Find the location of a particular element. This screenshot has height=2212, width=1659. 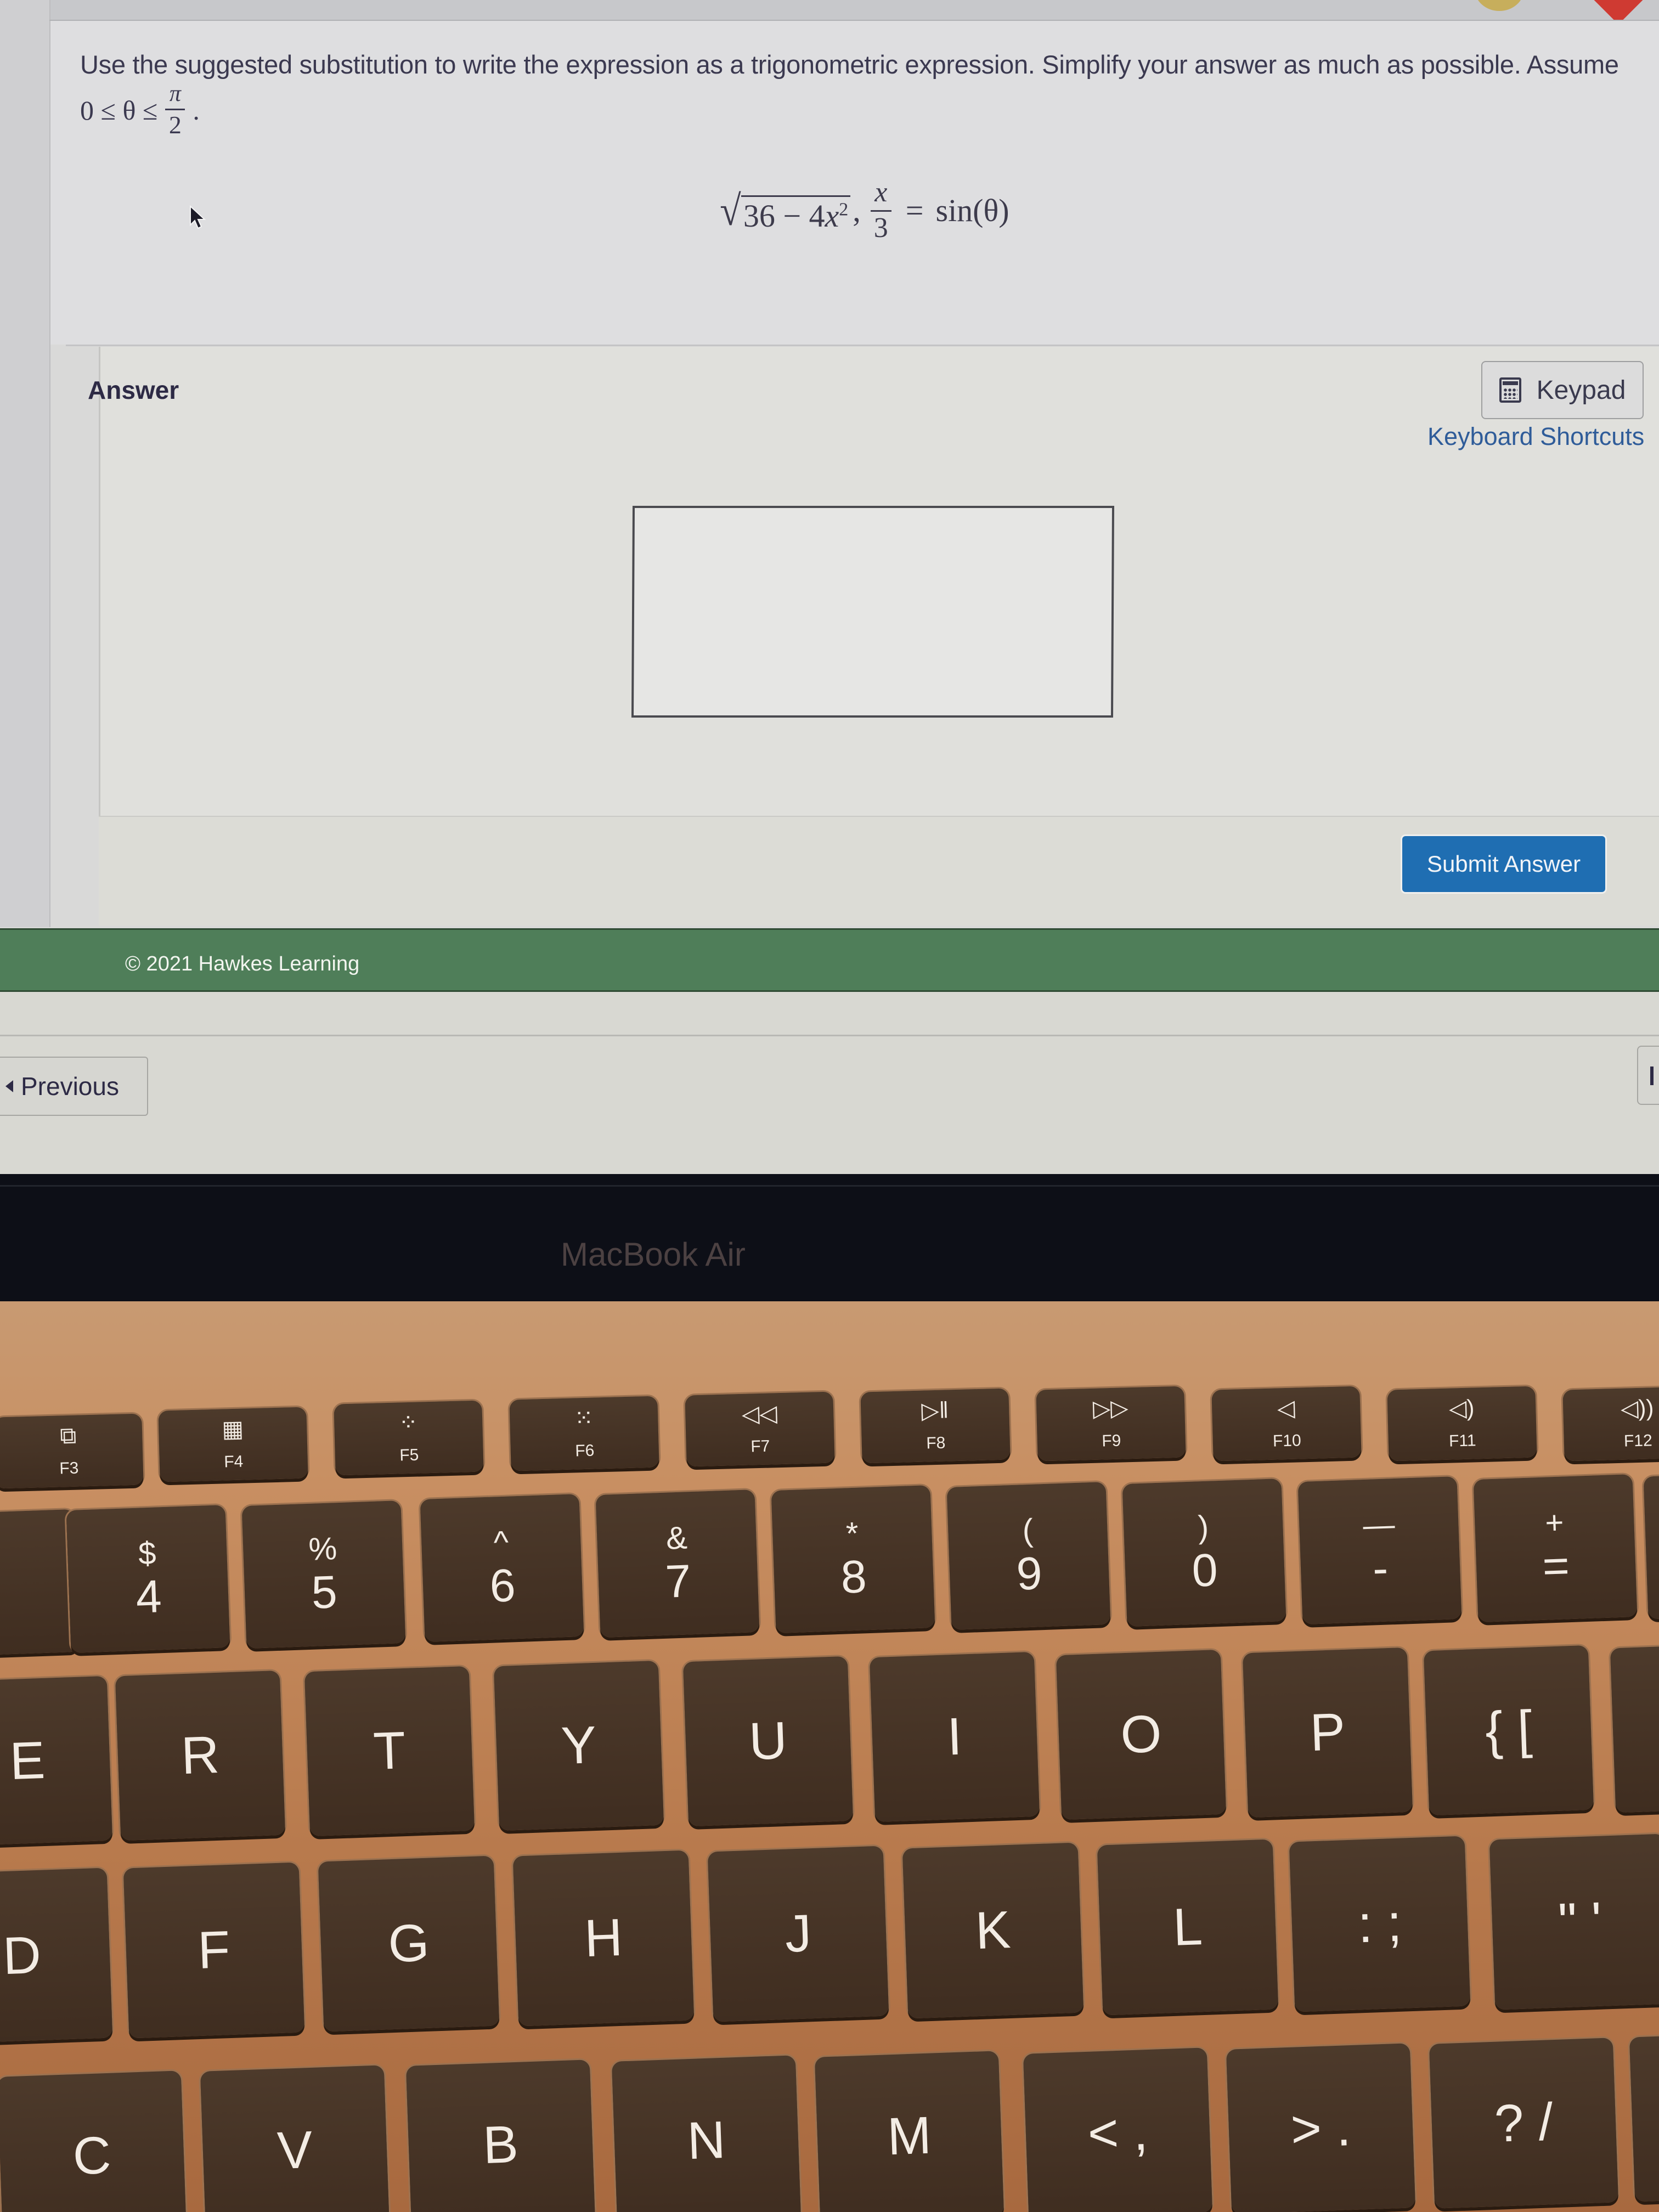

left-gutter is located at coordinates (25, 464).